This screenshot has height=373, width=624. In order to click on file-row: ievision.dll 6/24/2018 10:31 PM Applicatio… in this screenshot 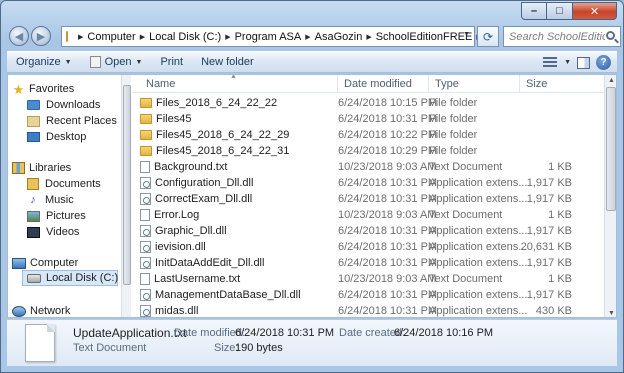, I will do `click(370, 247)`.